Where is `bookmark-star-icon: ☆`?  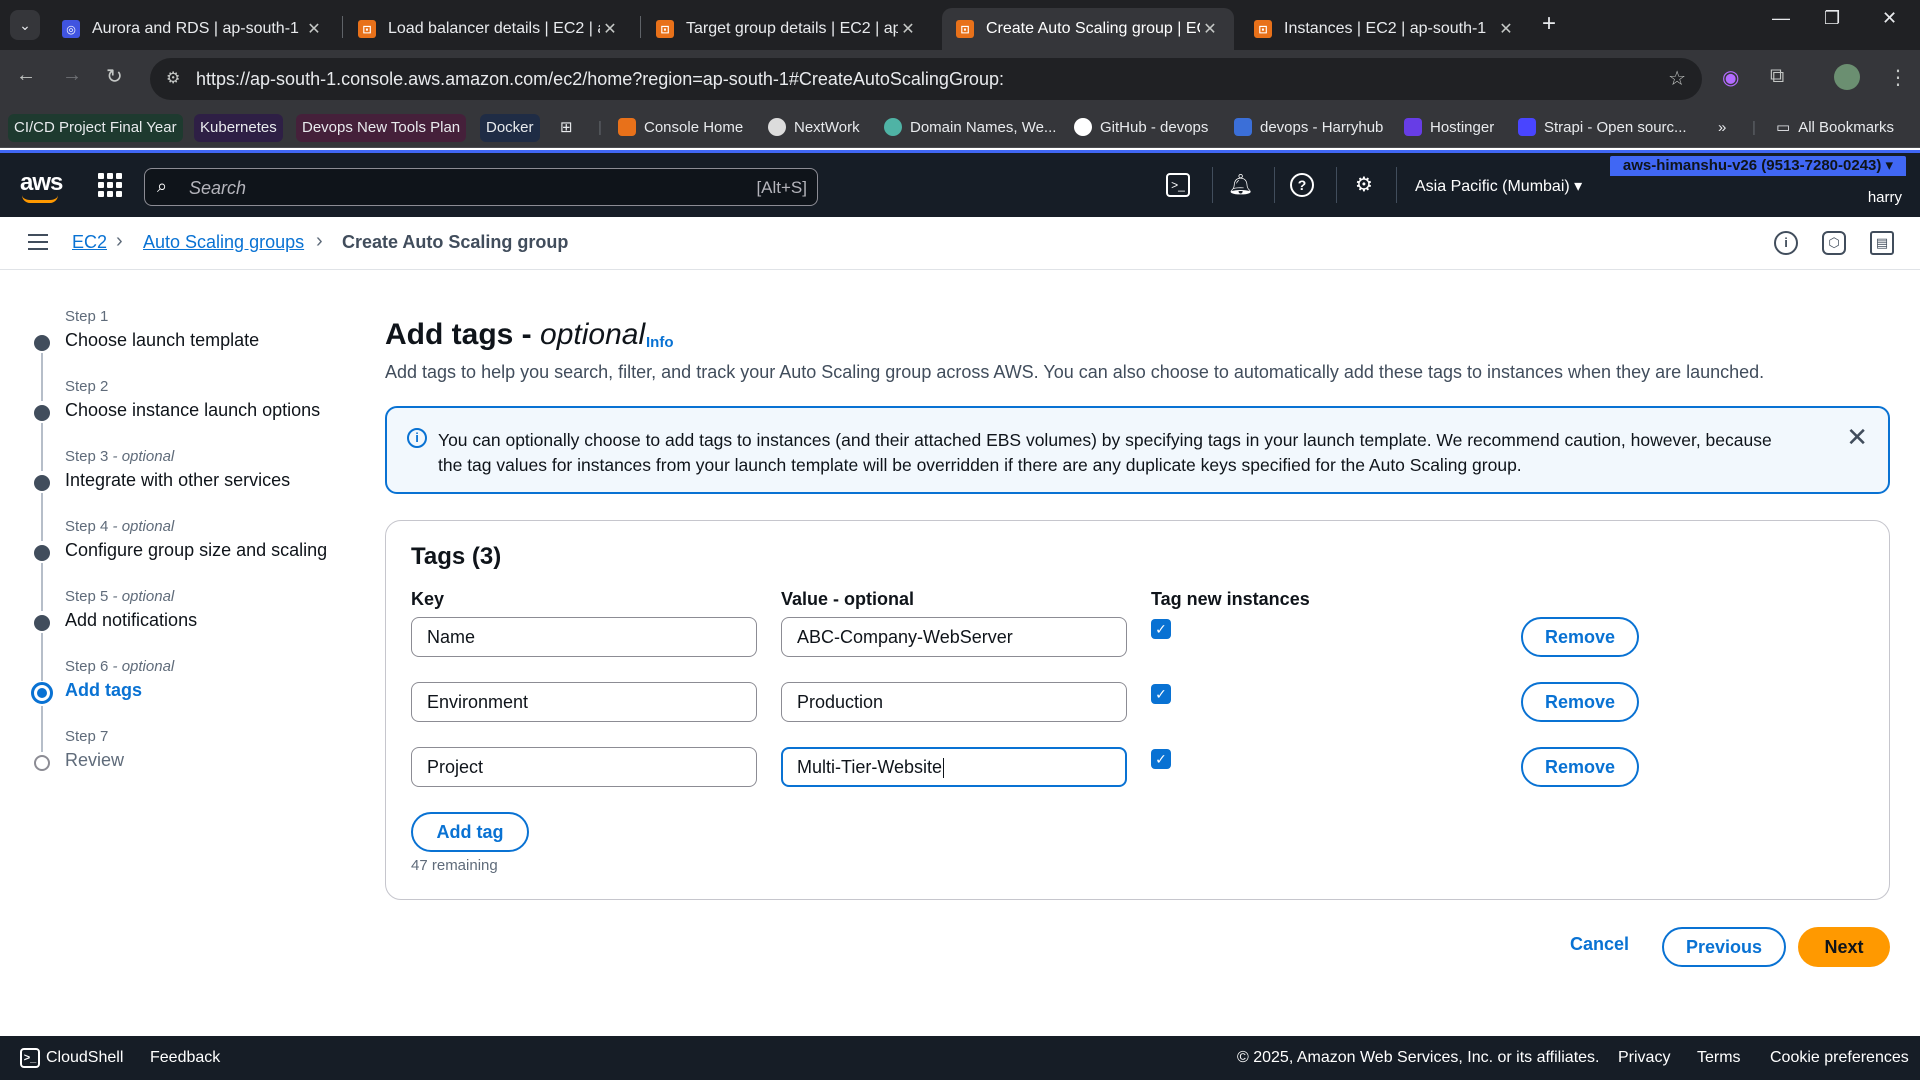 bookmark-star-icon: ☆ is located at coordinates (1677, 78).